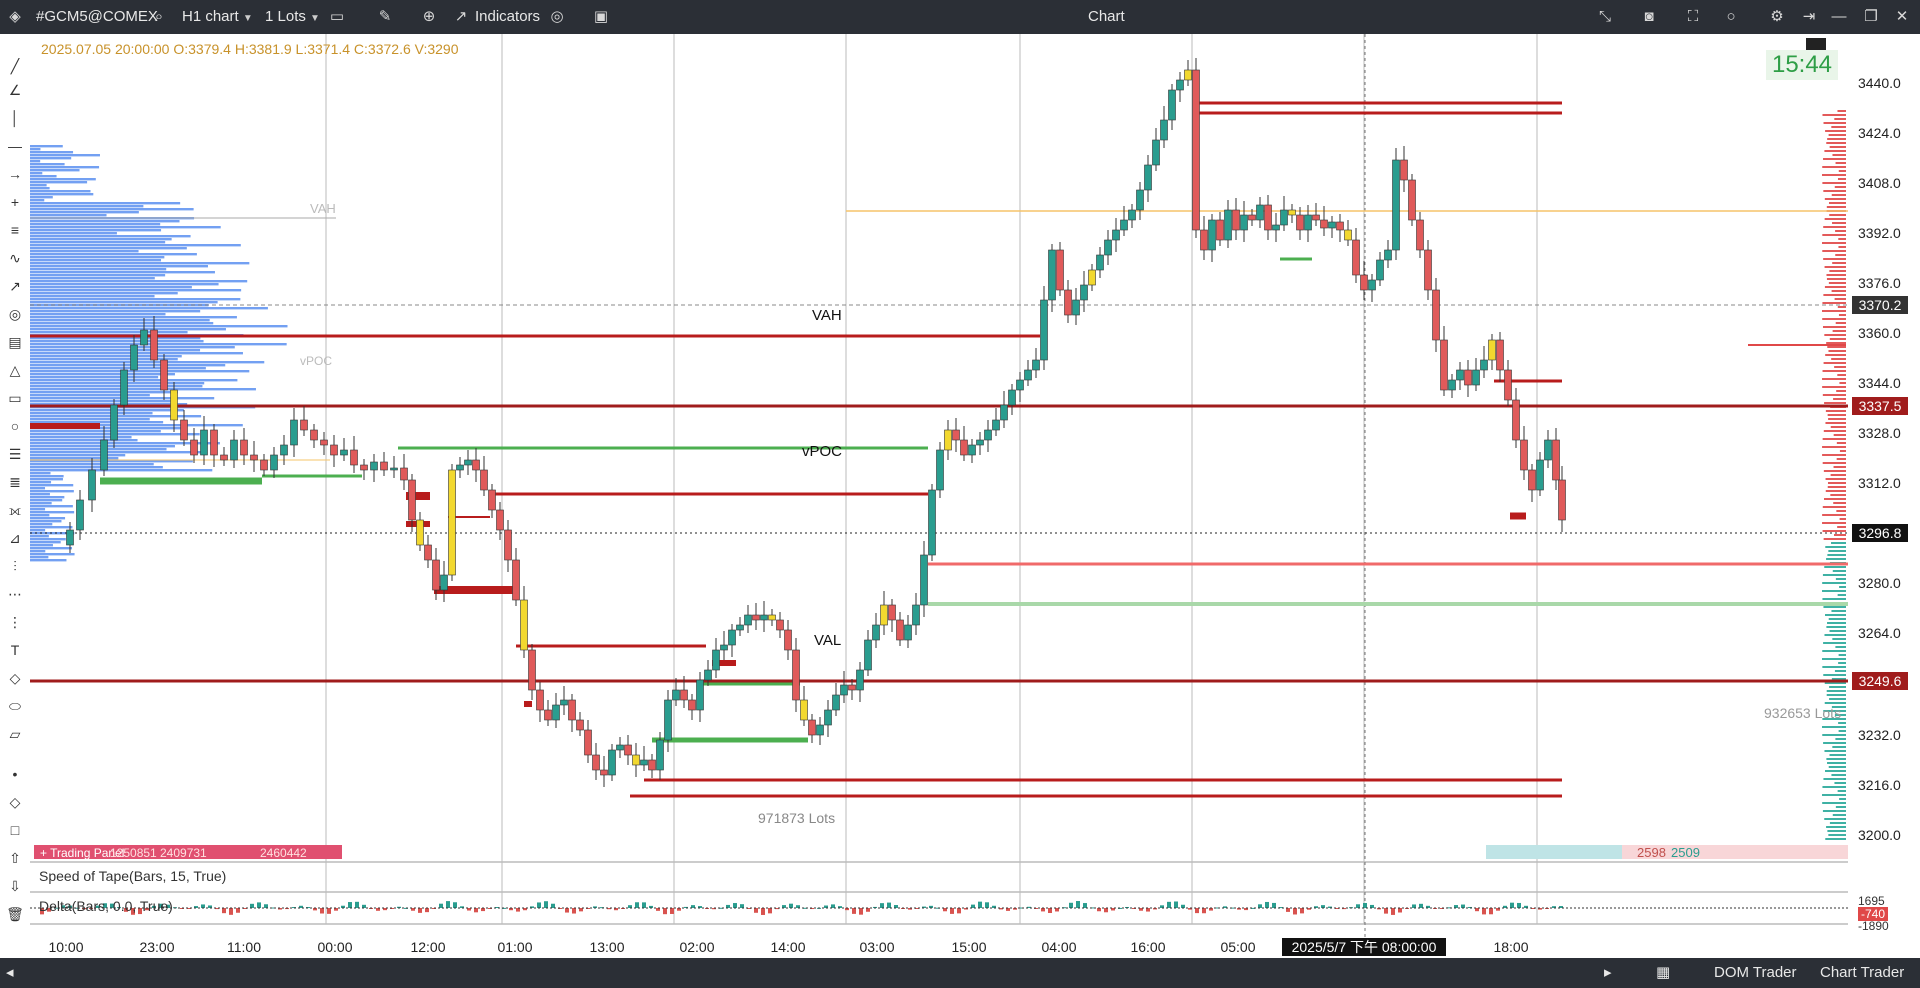 This screenshot has height=988, width=1920. I want to click on search-icon: ⌕, so click(159, 17).